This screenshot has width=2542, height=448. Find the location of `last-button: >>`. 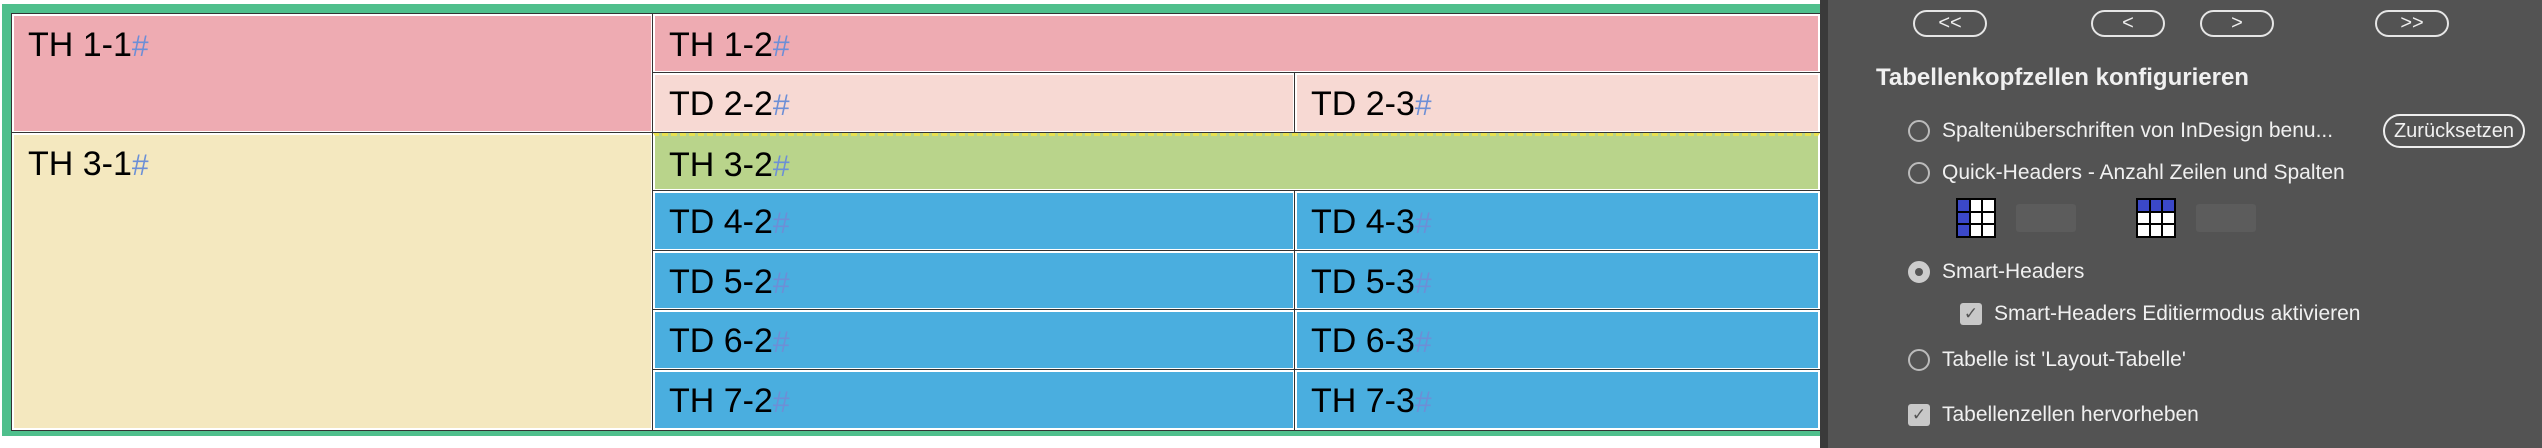

last-button: >> is located at coordinates (2412, 23).